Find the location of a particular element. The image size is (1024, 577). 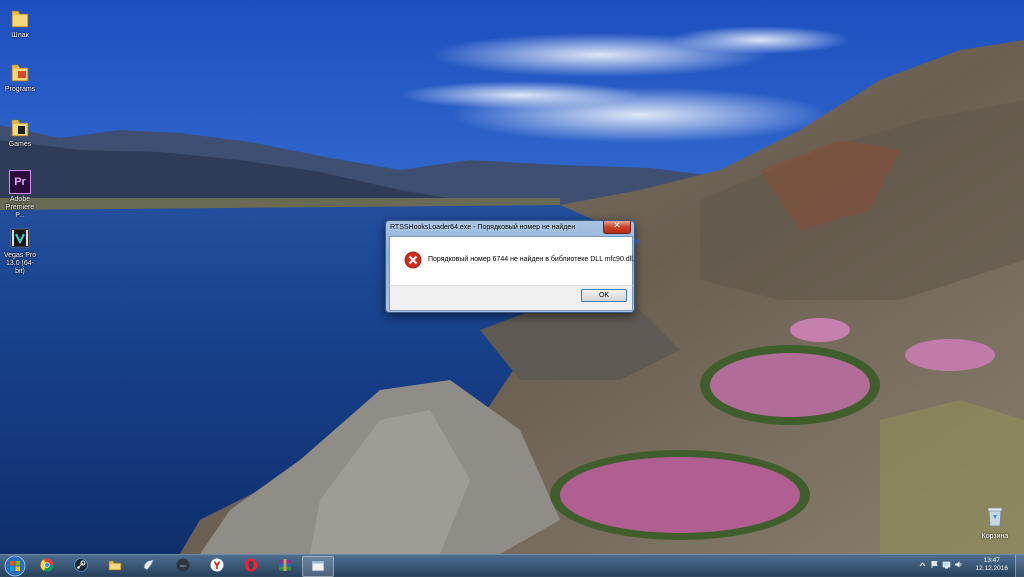

start-button is located at coordinates (15, 566).